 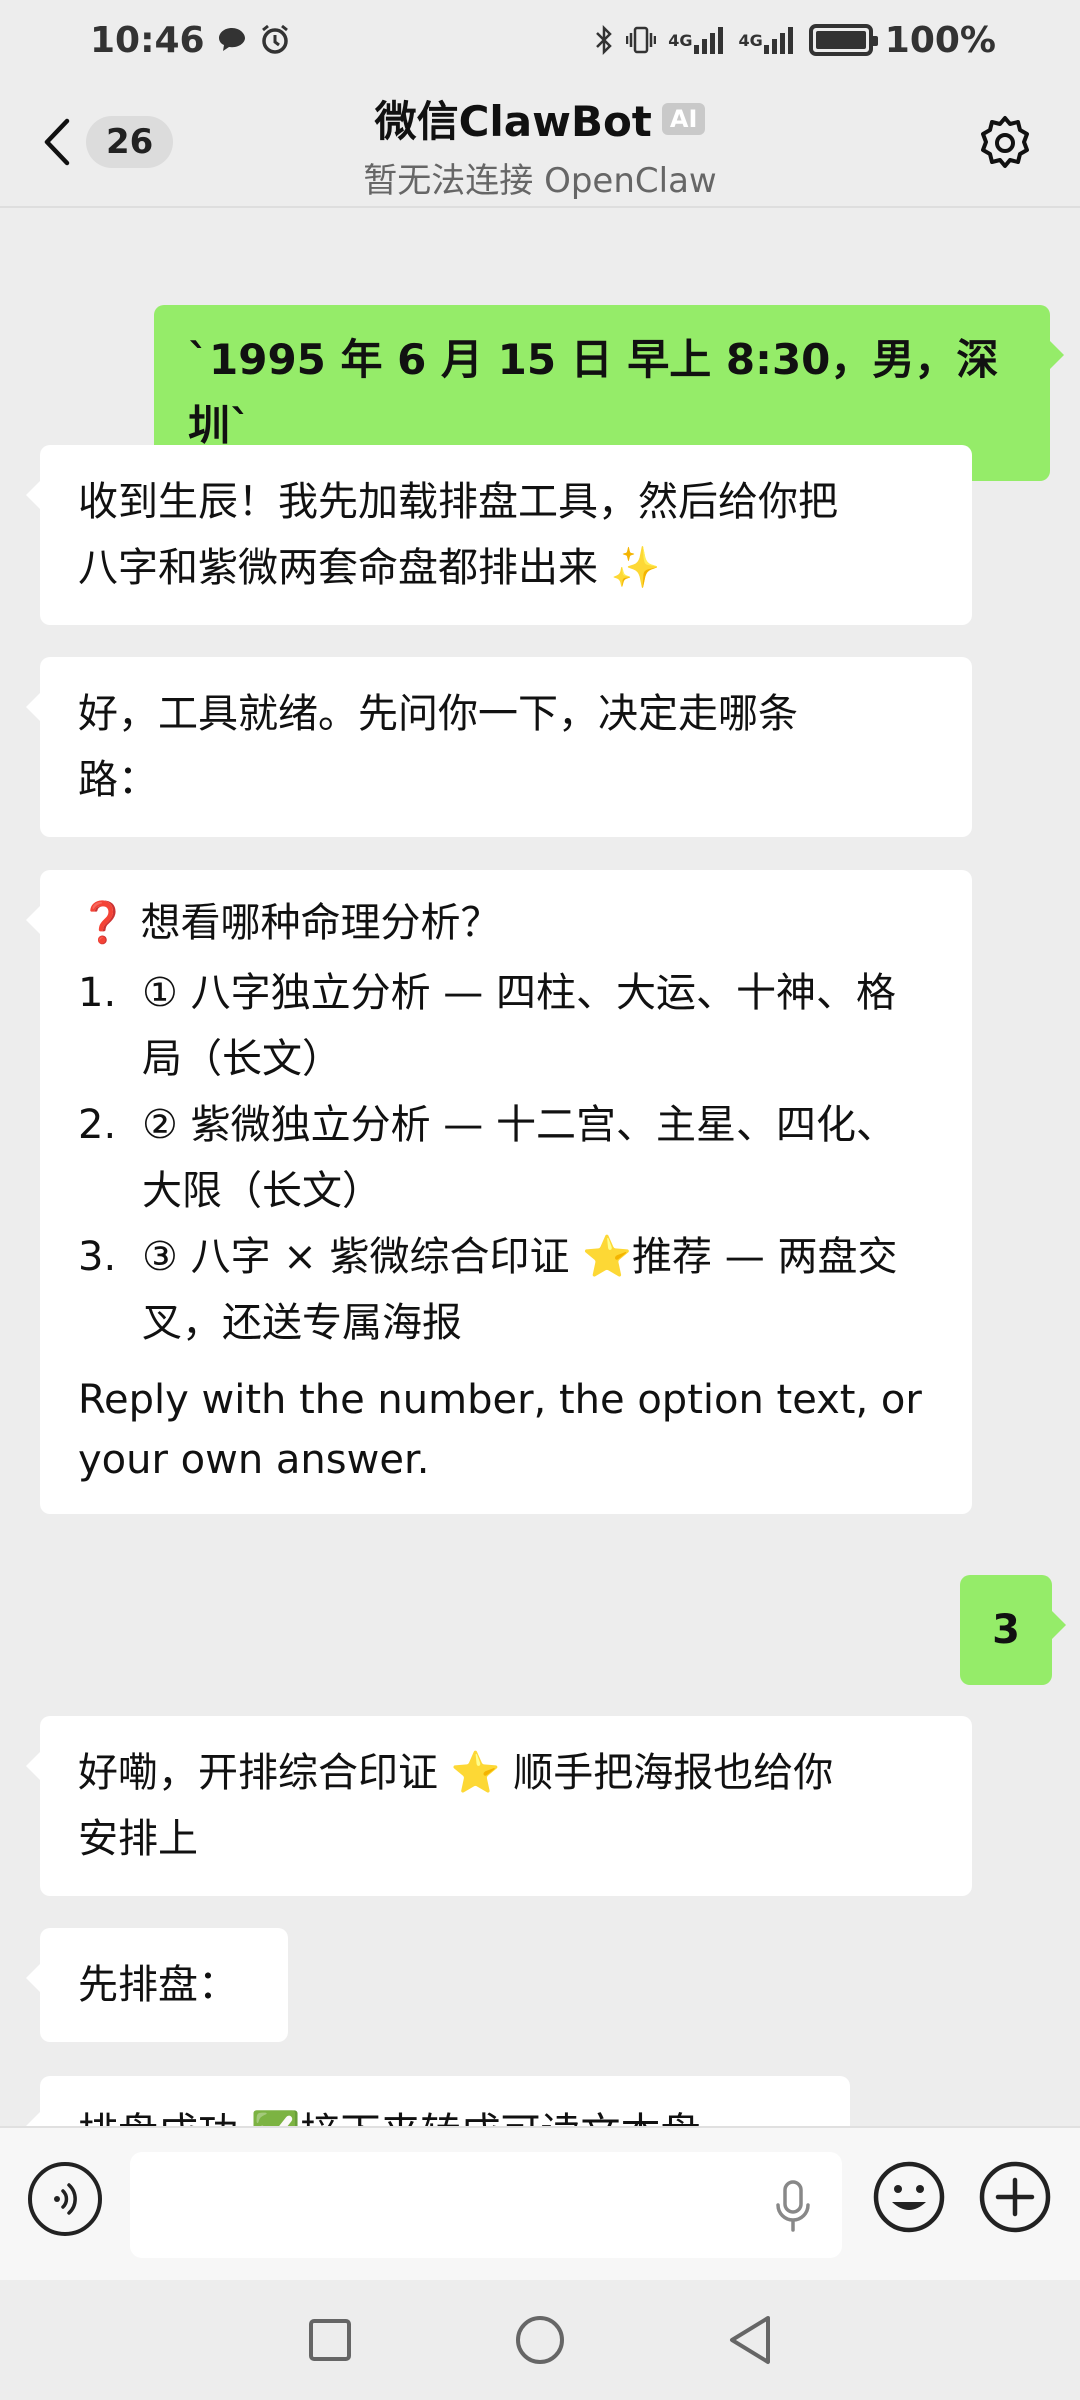 I want to click on option-text: ② 紫微独立分析 — 十二宫、主星、四化、大限（长文）, so click(x=519, y=1158).